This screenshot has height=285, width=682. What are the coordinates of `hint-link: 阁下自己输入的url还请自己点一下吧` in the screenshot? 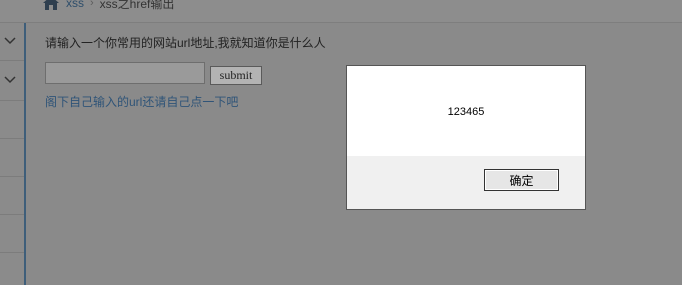 It's located at (141, 101).